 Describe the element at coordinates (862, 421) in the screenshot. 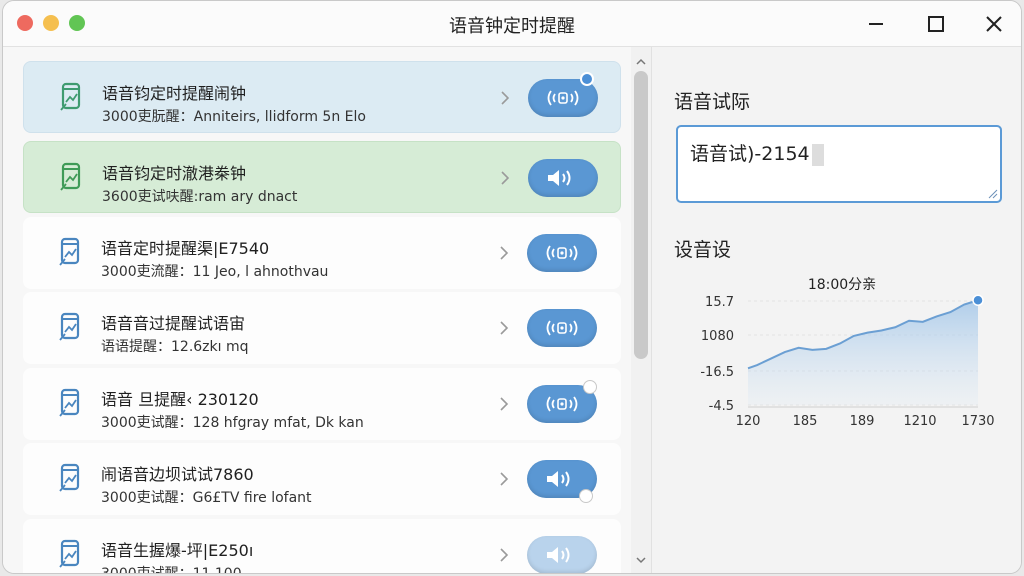

I see `chart-x-tick: 189` at that location.